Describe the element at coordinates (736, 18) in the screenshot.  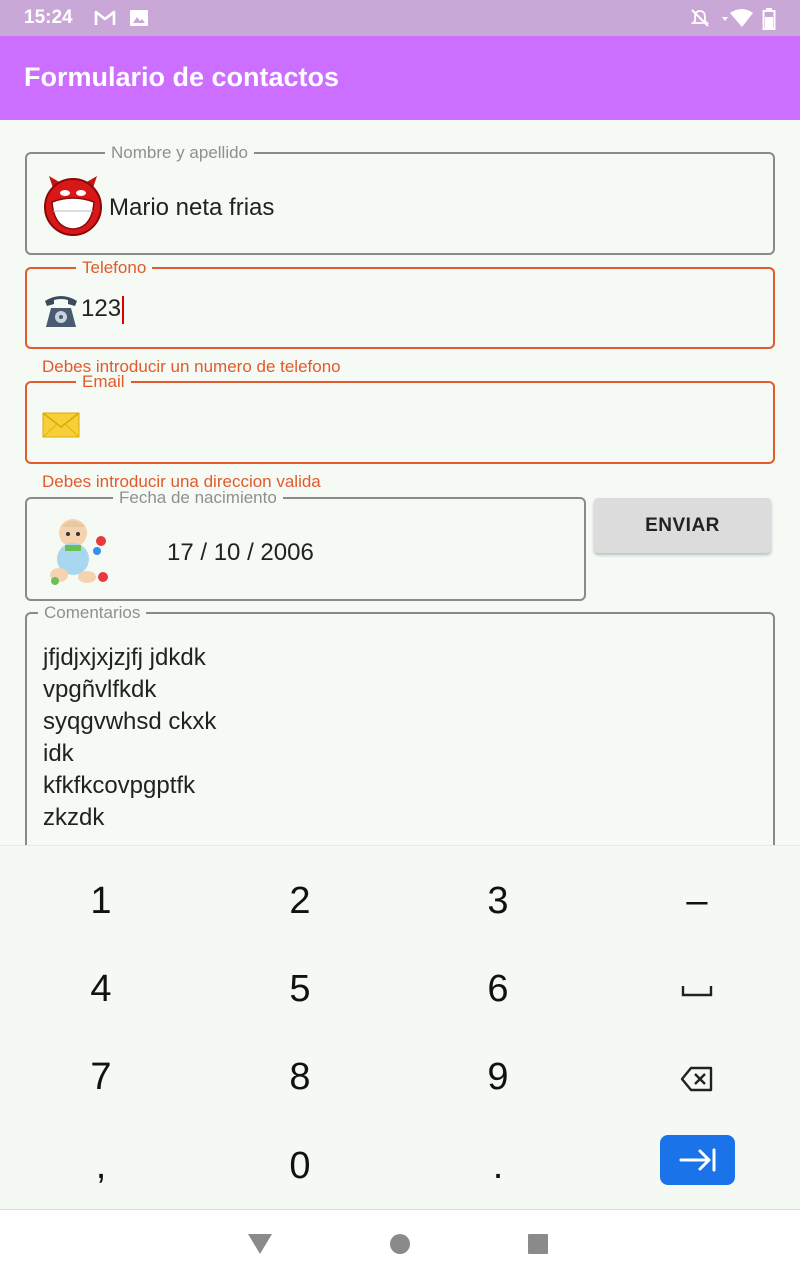
I see `wifi-icon` at that location.